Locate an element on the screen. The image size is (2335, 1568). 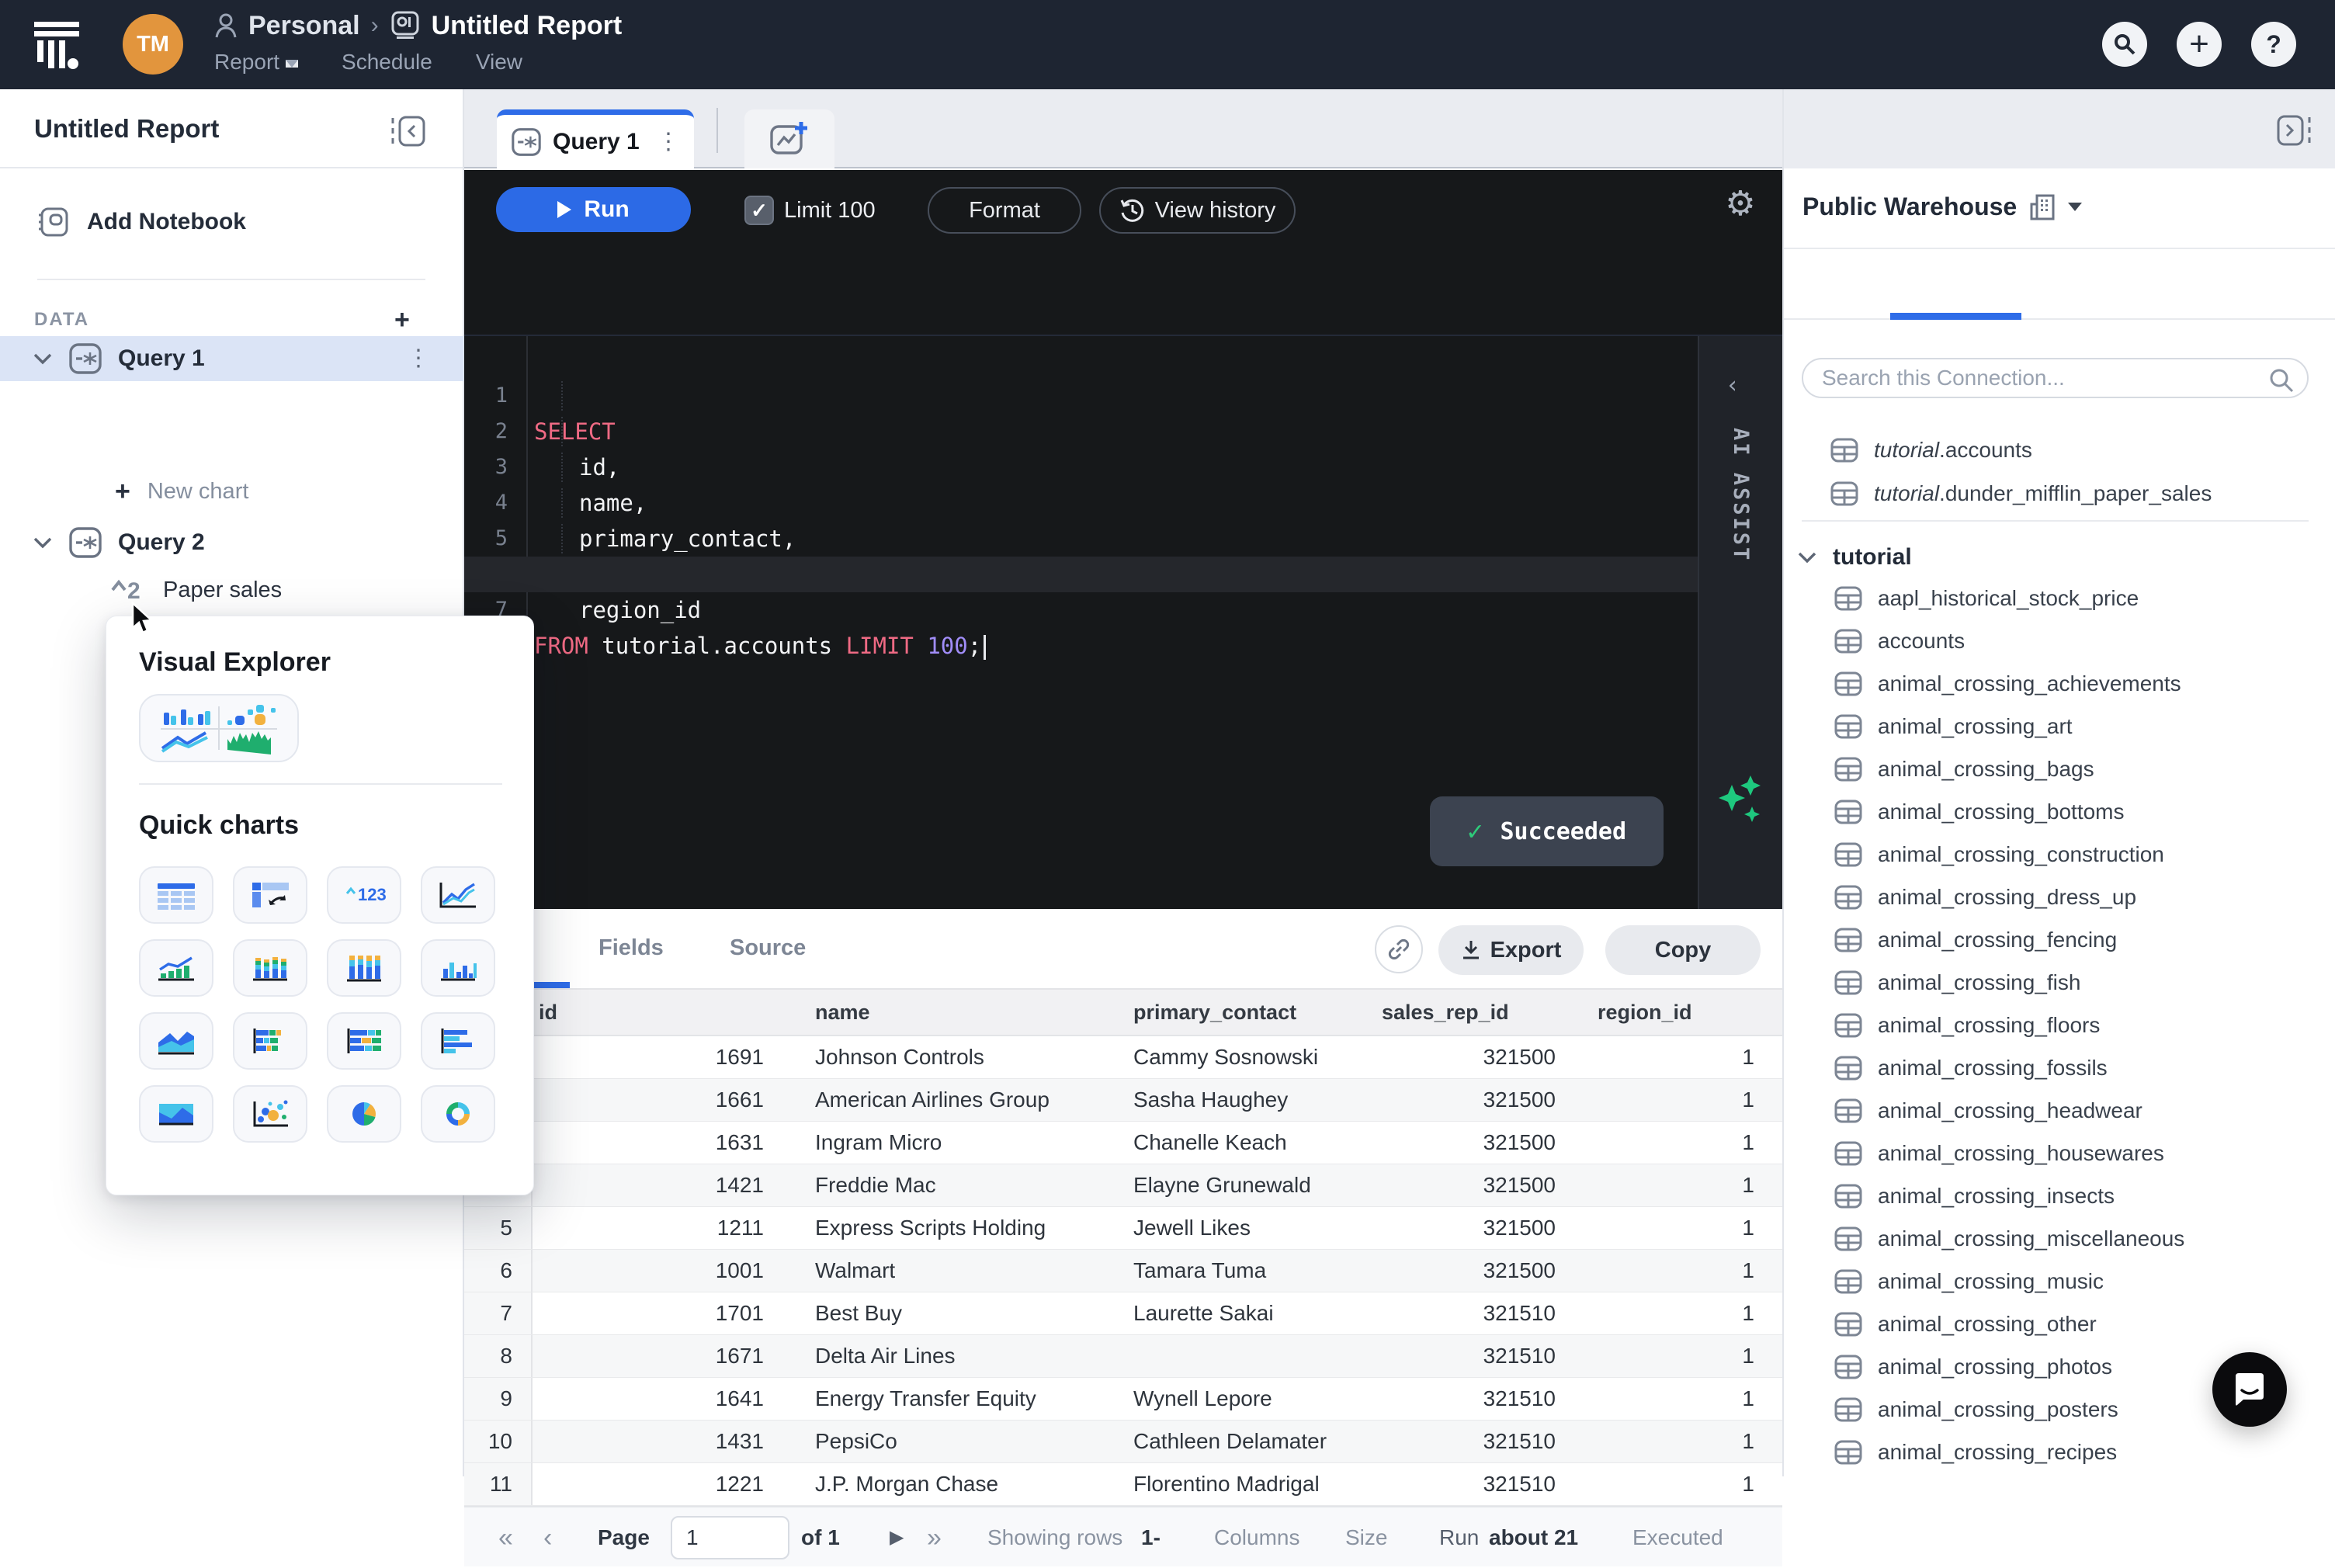
copy-button: Copy is located at coordinates (1683, 950).